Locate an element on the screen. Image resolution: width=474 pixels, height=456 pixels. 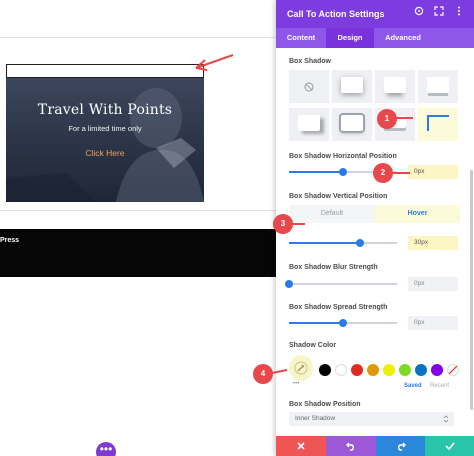
close-icon is located at coordinates (301, 446).